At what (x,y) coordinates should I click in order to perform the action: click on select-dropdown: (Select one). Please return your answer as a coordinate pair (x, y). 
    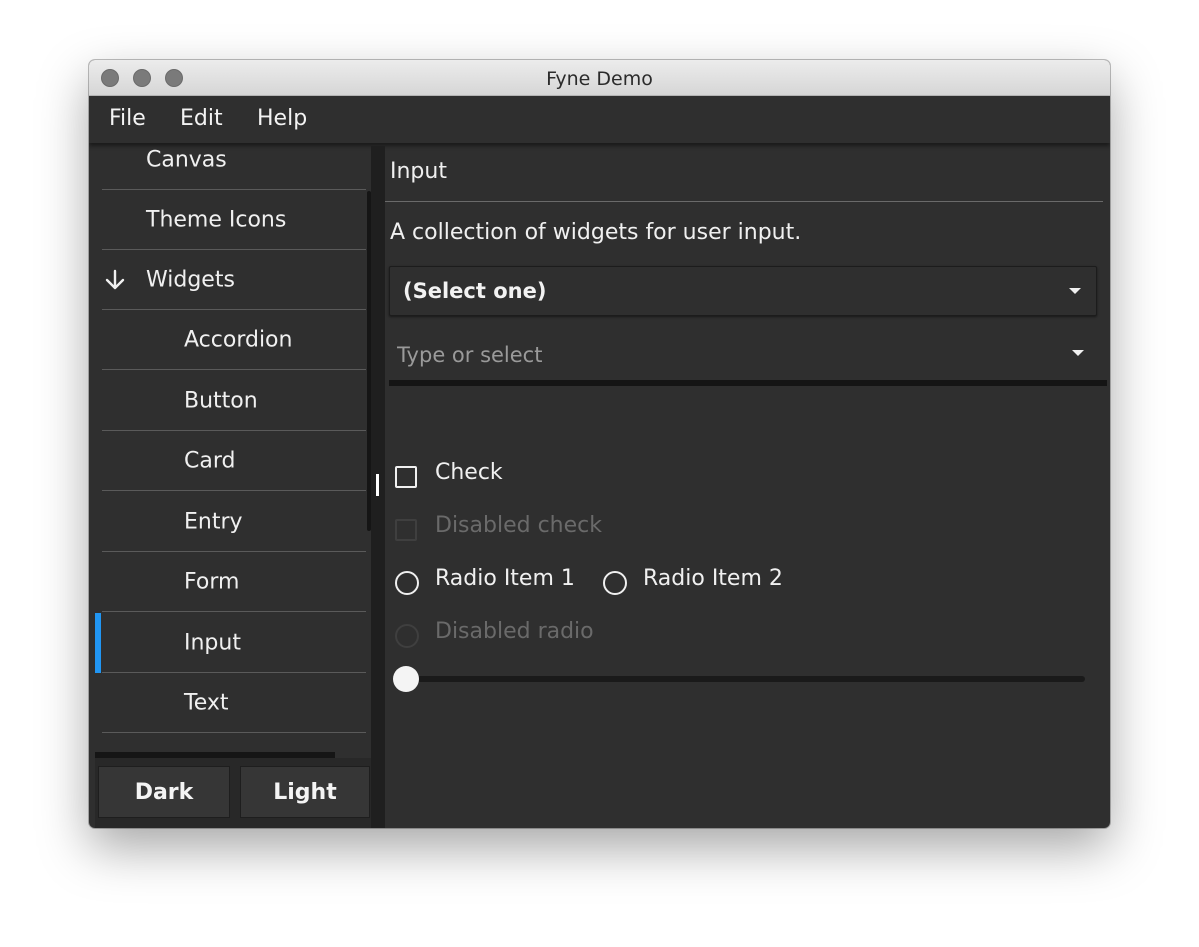
    Looking at the image, I should click on (743, 291).